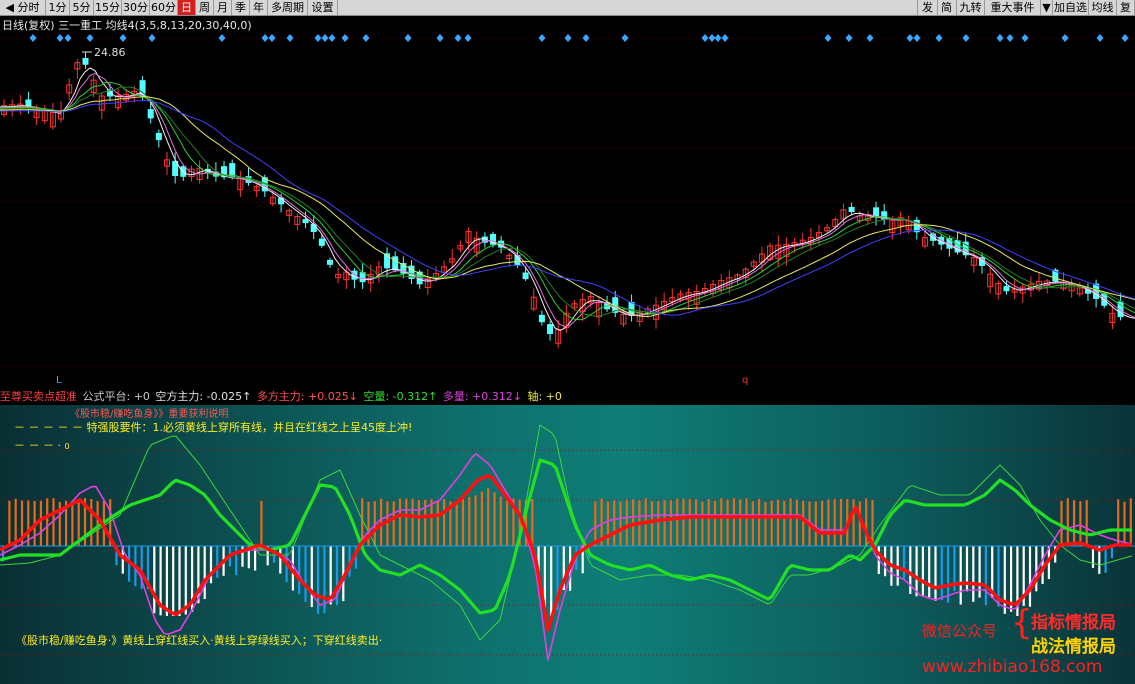 Image resolution: width=1135 pixels, height=684 pixels. What do you see at coordinates (259, 7) in the screenshot?
I see `toolbar-btn-10: 年` at bounding box center [259, 7].